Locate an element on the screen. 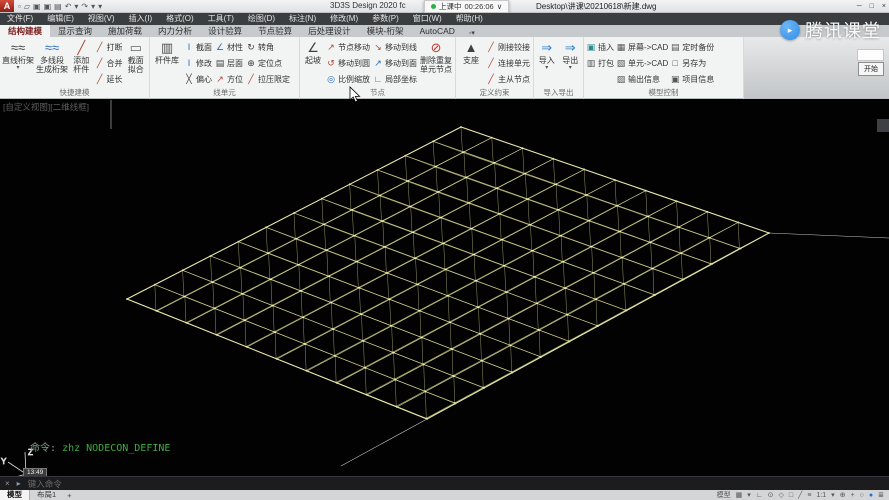  undo-icon: ↶ is located at coordinates (68, 6).